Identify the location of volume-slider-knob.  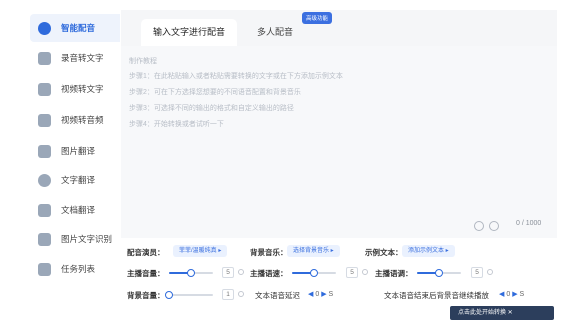
(191, 273).